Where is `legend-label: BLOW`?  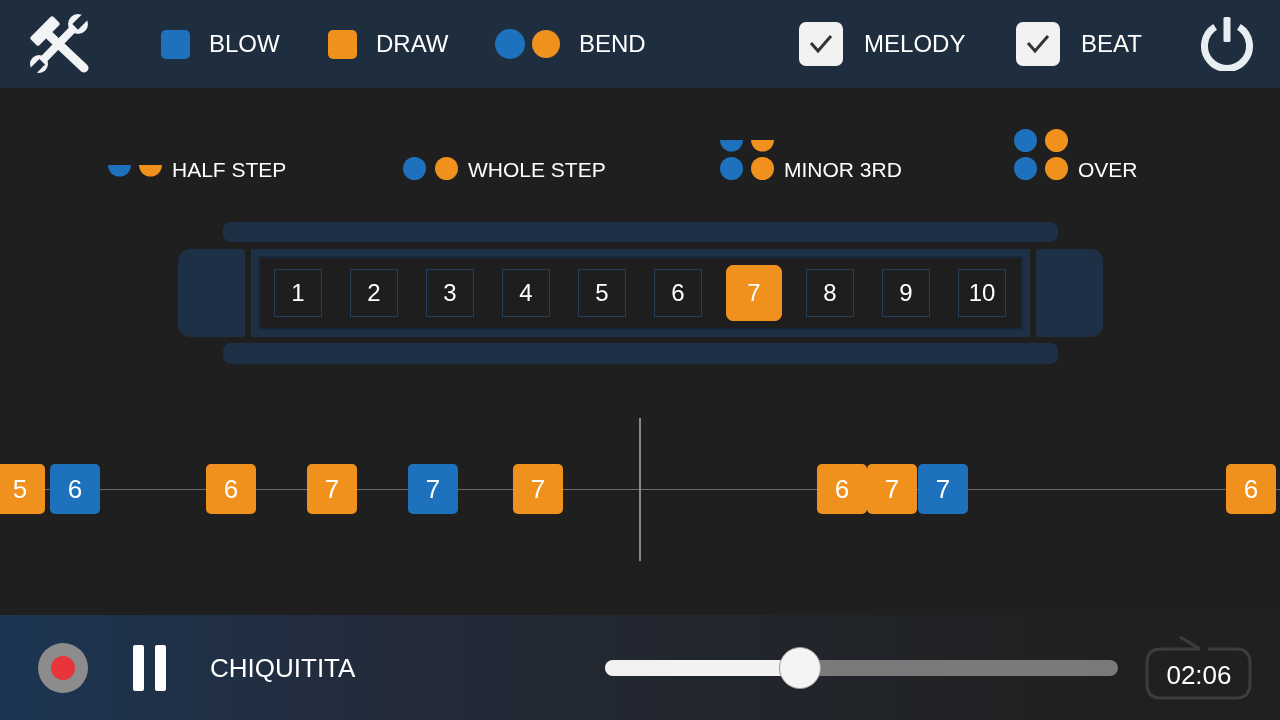 legend-label: BLOW is located at coordinates (244, 44).